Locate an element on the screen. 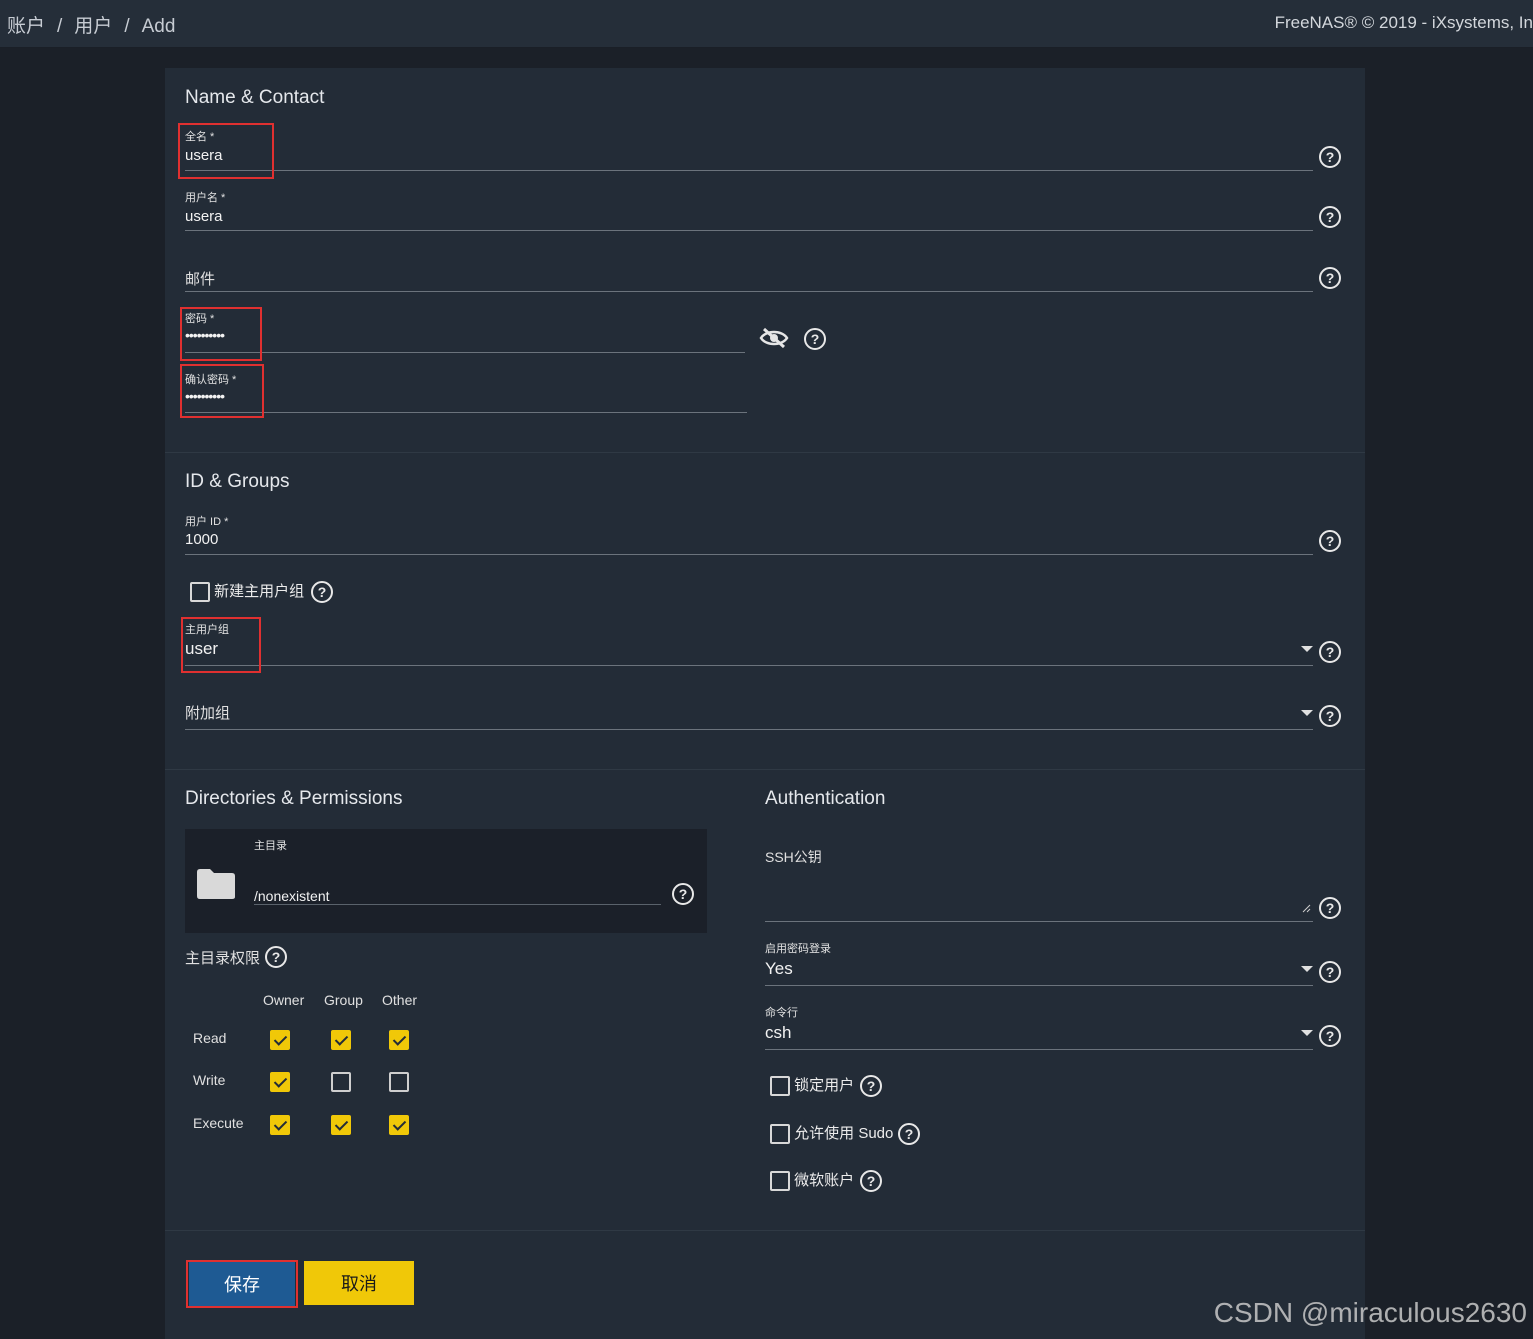  new-primary-group-option: 新建主用户组 is located at coordinates (247, 591).